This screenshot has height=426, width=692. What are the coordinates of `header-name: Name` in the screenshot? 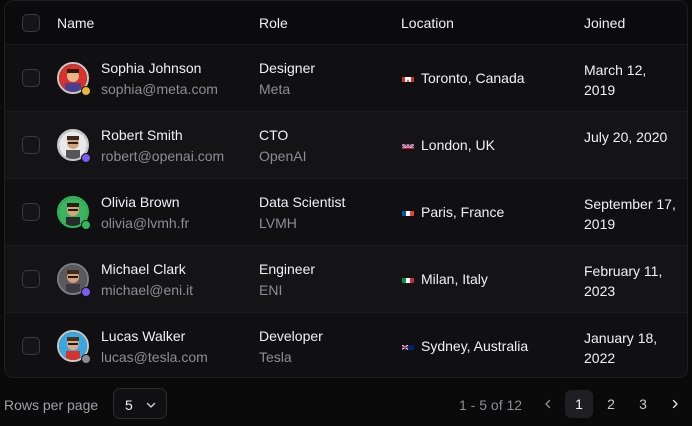 It's located at (75, 23).